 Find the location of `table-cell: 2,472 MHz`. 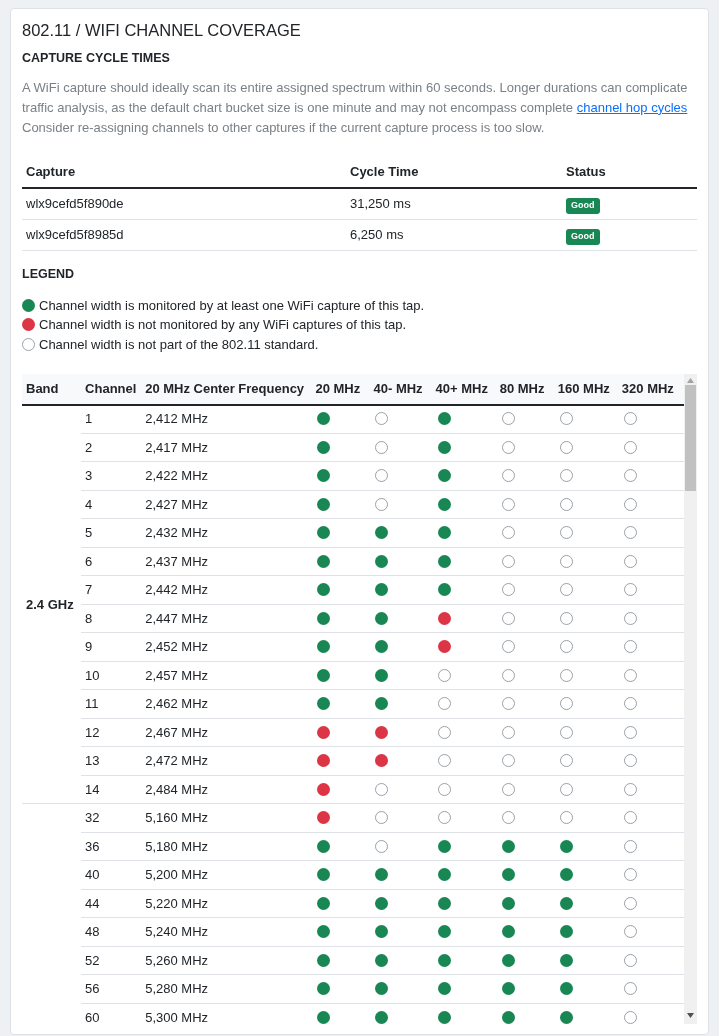

table-cell: 2,472 MHz is located at coordinates (226, 761).